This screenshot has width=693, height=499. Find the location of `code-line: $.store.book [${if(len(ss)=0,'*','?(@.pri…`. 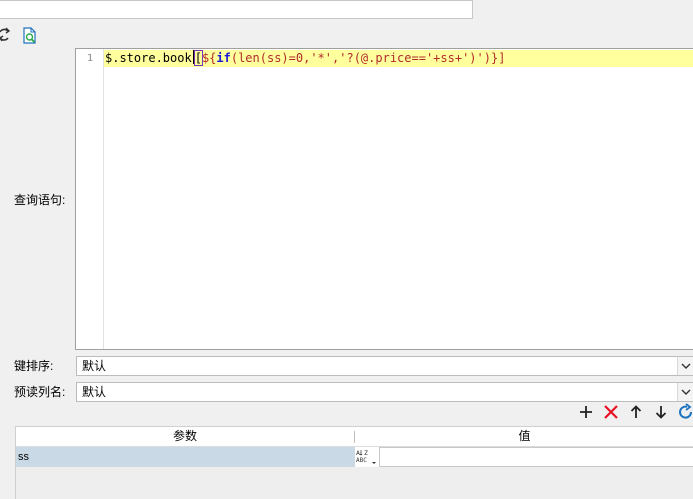

code-line: $.store.book [${if(len(ss)=0,'*','?(@.pri… is located at coordinates (398, 58).